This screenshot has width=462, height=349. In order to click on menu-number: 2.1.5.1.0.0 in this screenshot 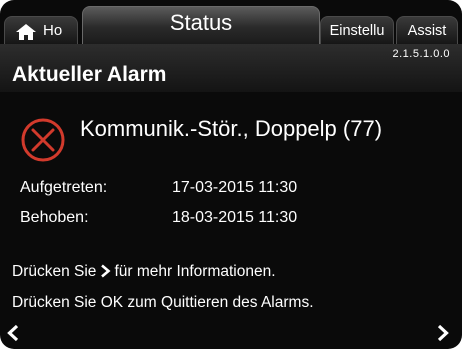, I will do `click(421, 54)`.